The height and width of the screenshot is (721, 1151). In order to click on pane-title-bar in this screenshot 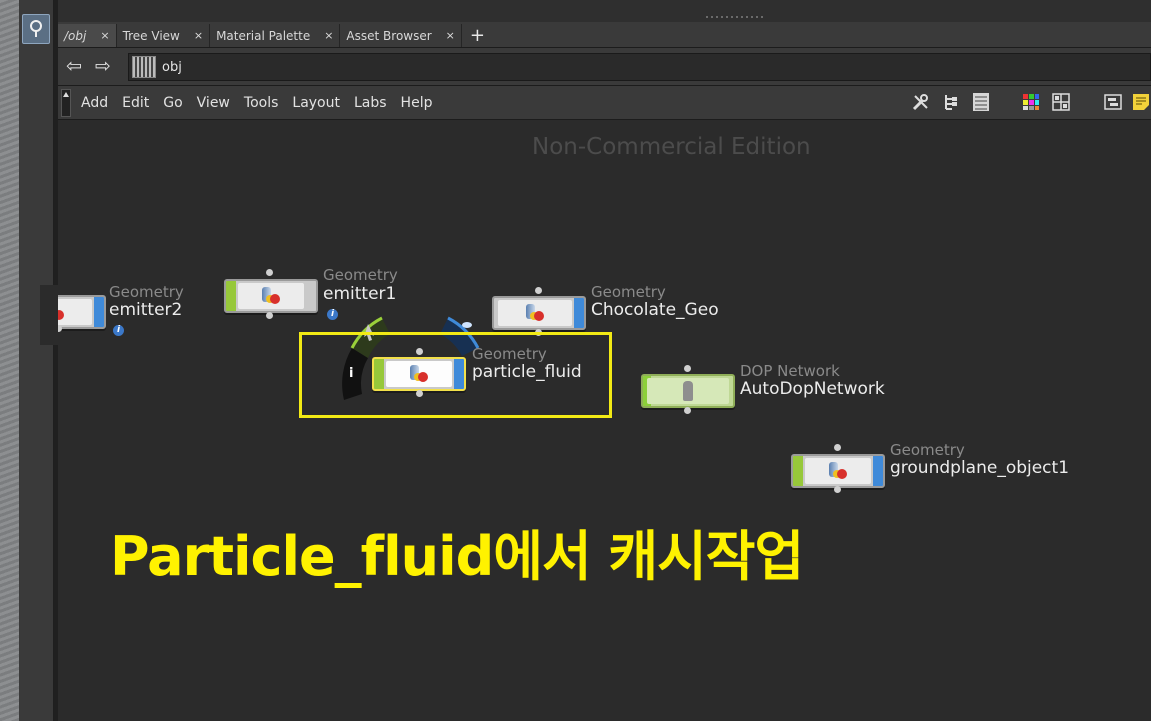, I will do `click(604, 11)`.